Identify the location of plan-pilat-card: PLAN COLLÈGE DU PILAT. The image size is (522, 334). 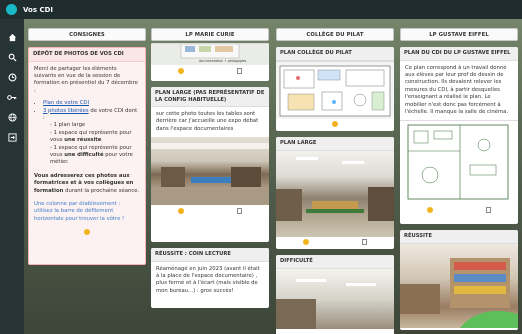
(335, 89).